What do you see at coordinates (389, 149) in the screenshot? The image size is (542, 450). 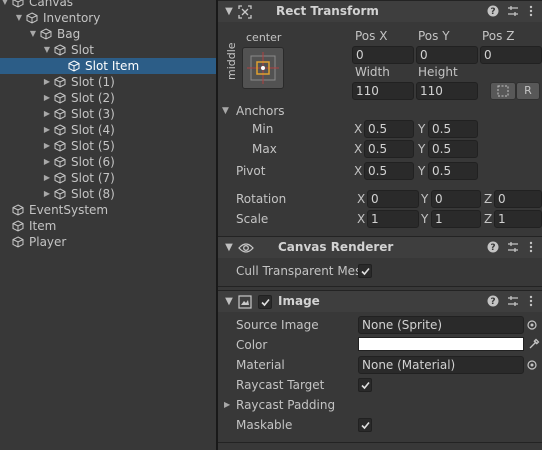 I see `anchor-max-x-field: 0.5` at bounding box center [389, 149].